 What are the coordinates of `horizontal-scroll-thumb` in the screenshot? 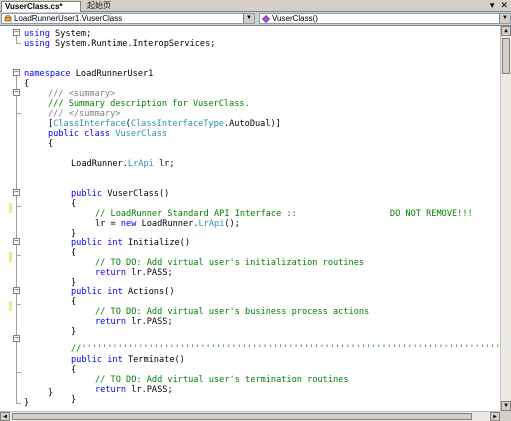 It's located at (242, 416).